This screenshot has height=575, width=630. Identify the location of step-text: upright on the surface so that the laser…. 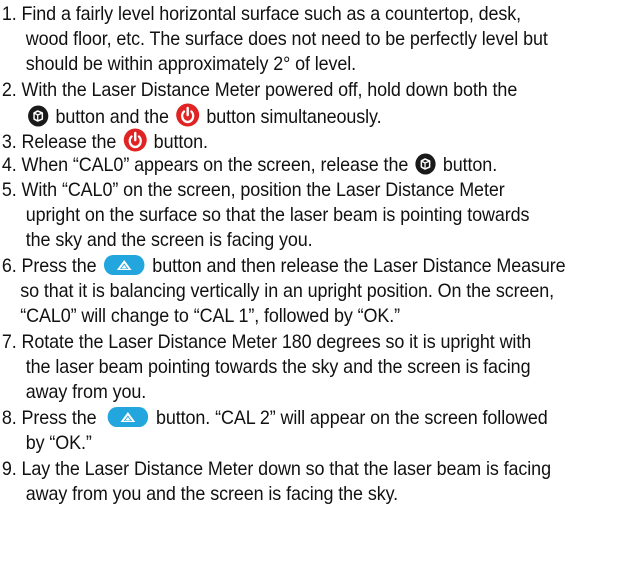
(277, 215).